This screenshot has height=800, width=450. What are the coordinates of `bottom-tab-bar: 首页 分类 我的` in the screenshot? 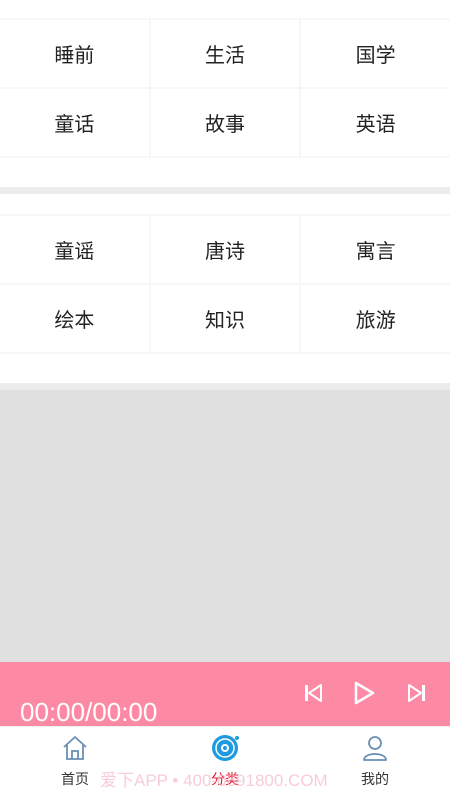 It's located at (225, 763).